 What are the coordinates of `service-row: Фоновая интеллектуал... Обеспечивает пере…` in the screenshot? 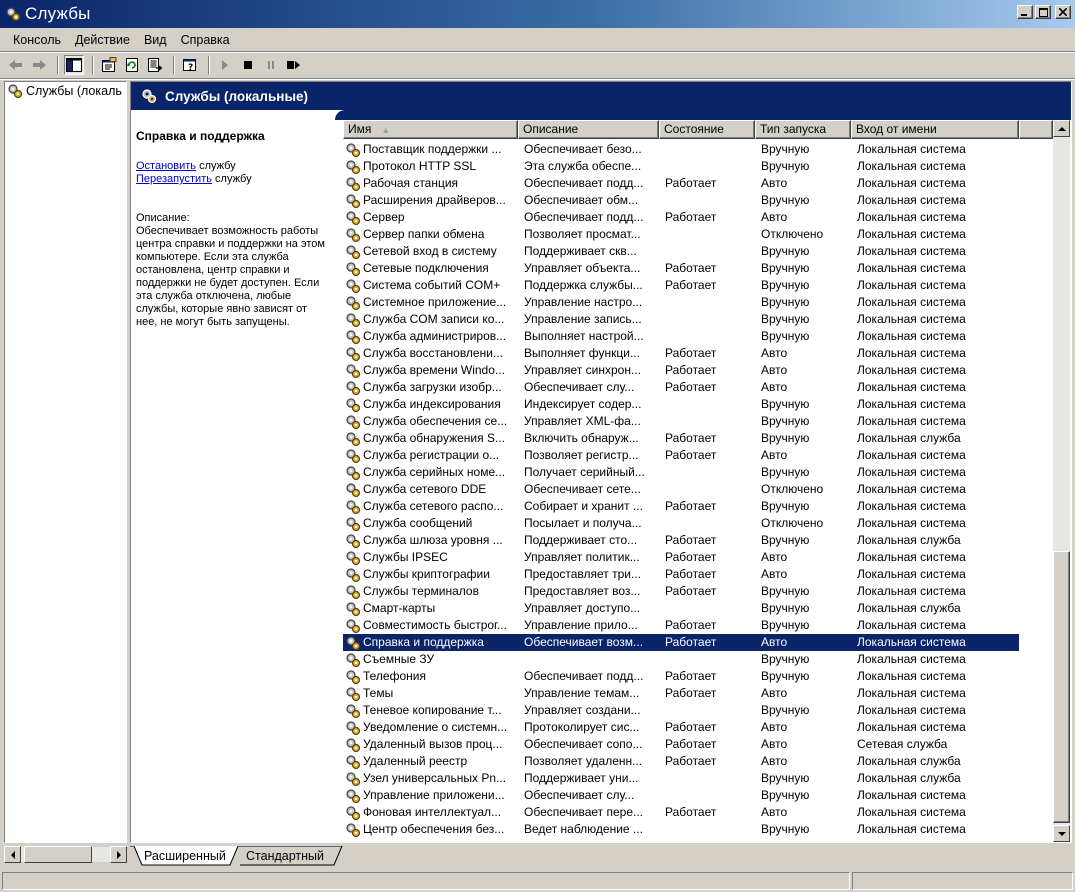 It's located at (698, 812).